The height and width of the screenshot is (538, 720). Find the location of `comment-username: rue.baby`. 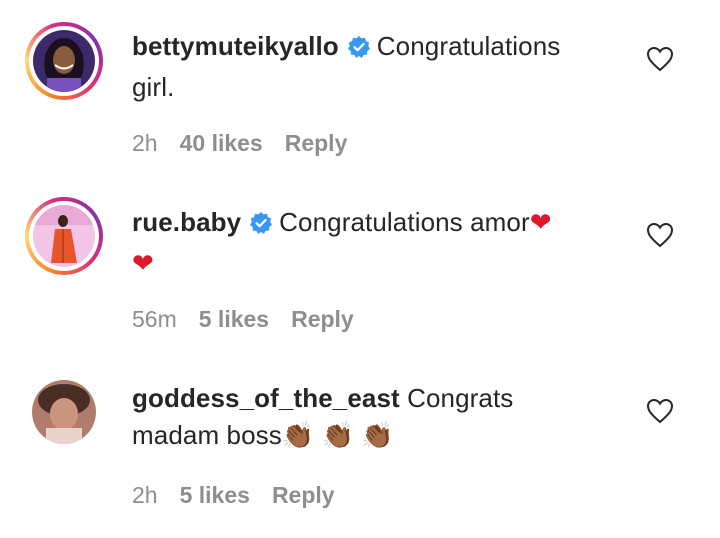

comment-username: rue.baby is located at coordinates (186, 222).